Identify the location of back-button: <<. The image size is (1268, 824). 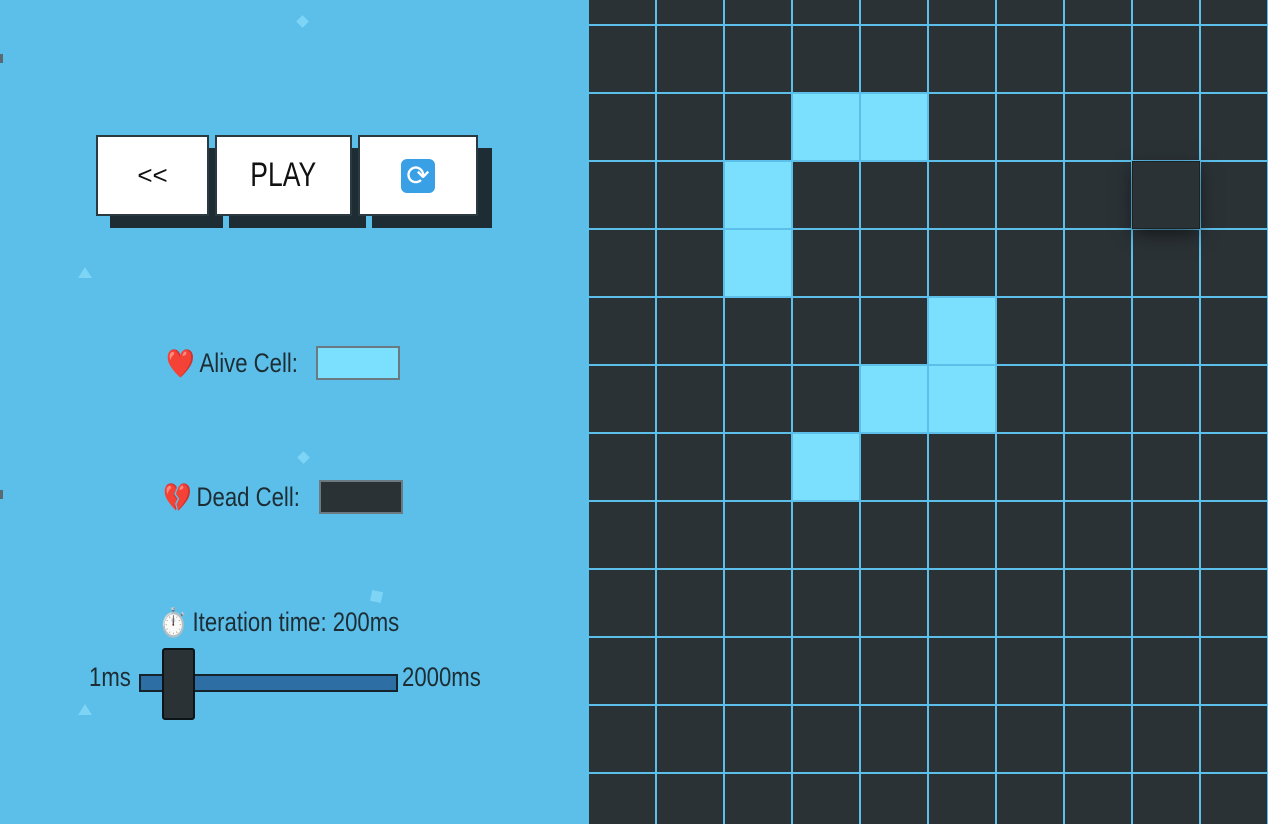
(152, 175).